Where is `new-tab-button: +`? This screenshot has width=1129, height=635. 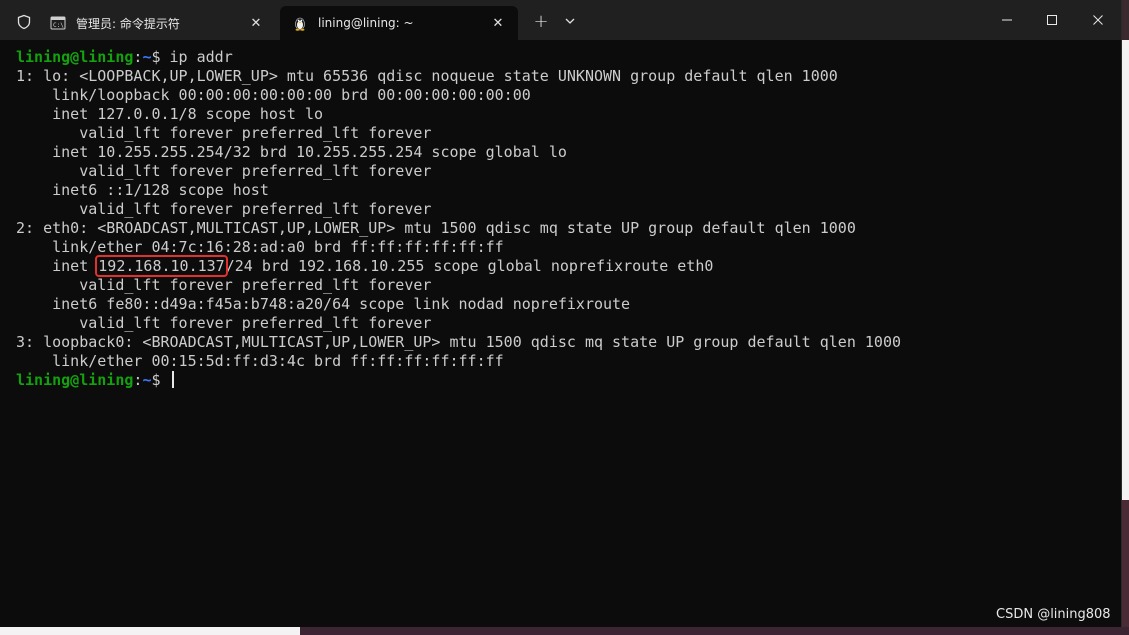
new-tab-button: + is located at coordinates (541, 21).